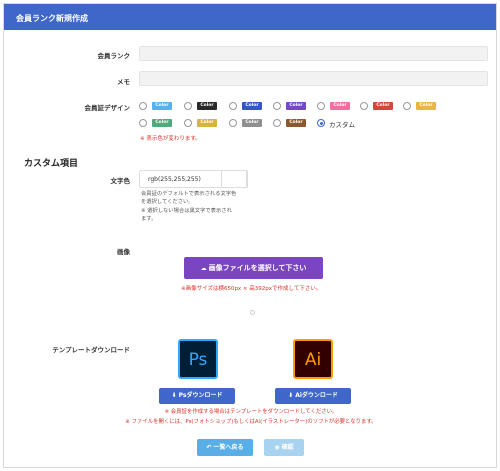 Image resolution: width=500 pixels, height=471 pixels. What do you see at coordinates (313, 53) in the screenshot?
I see `rank-input` at bounding box center [313, 53].